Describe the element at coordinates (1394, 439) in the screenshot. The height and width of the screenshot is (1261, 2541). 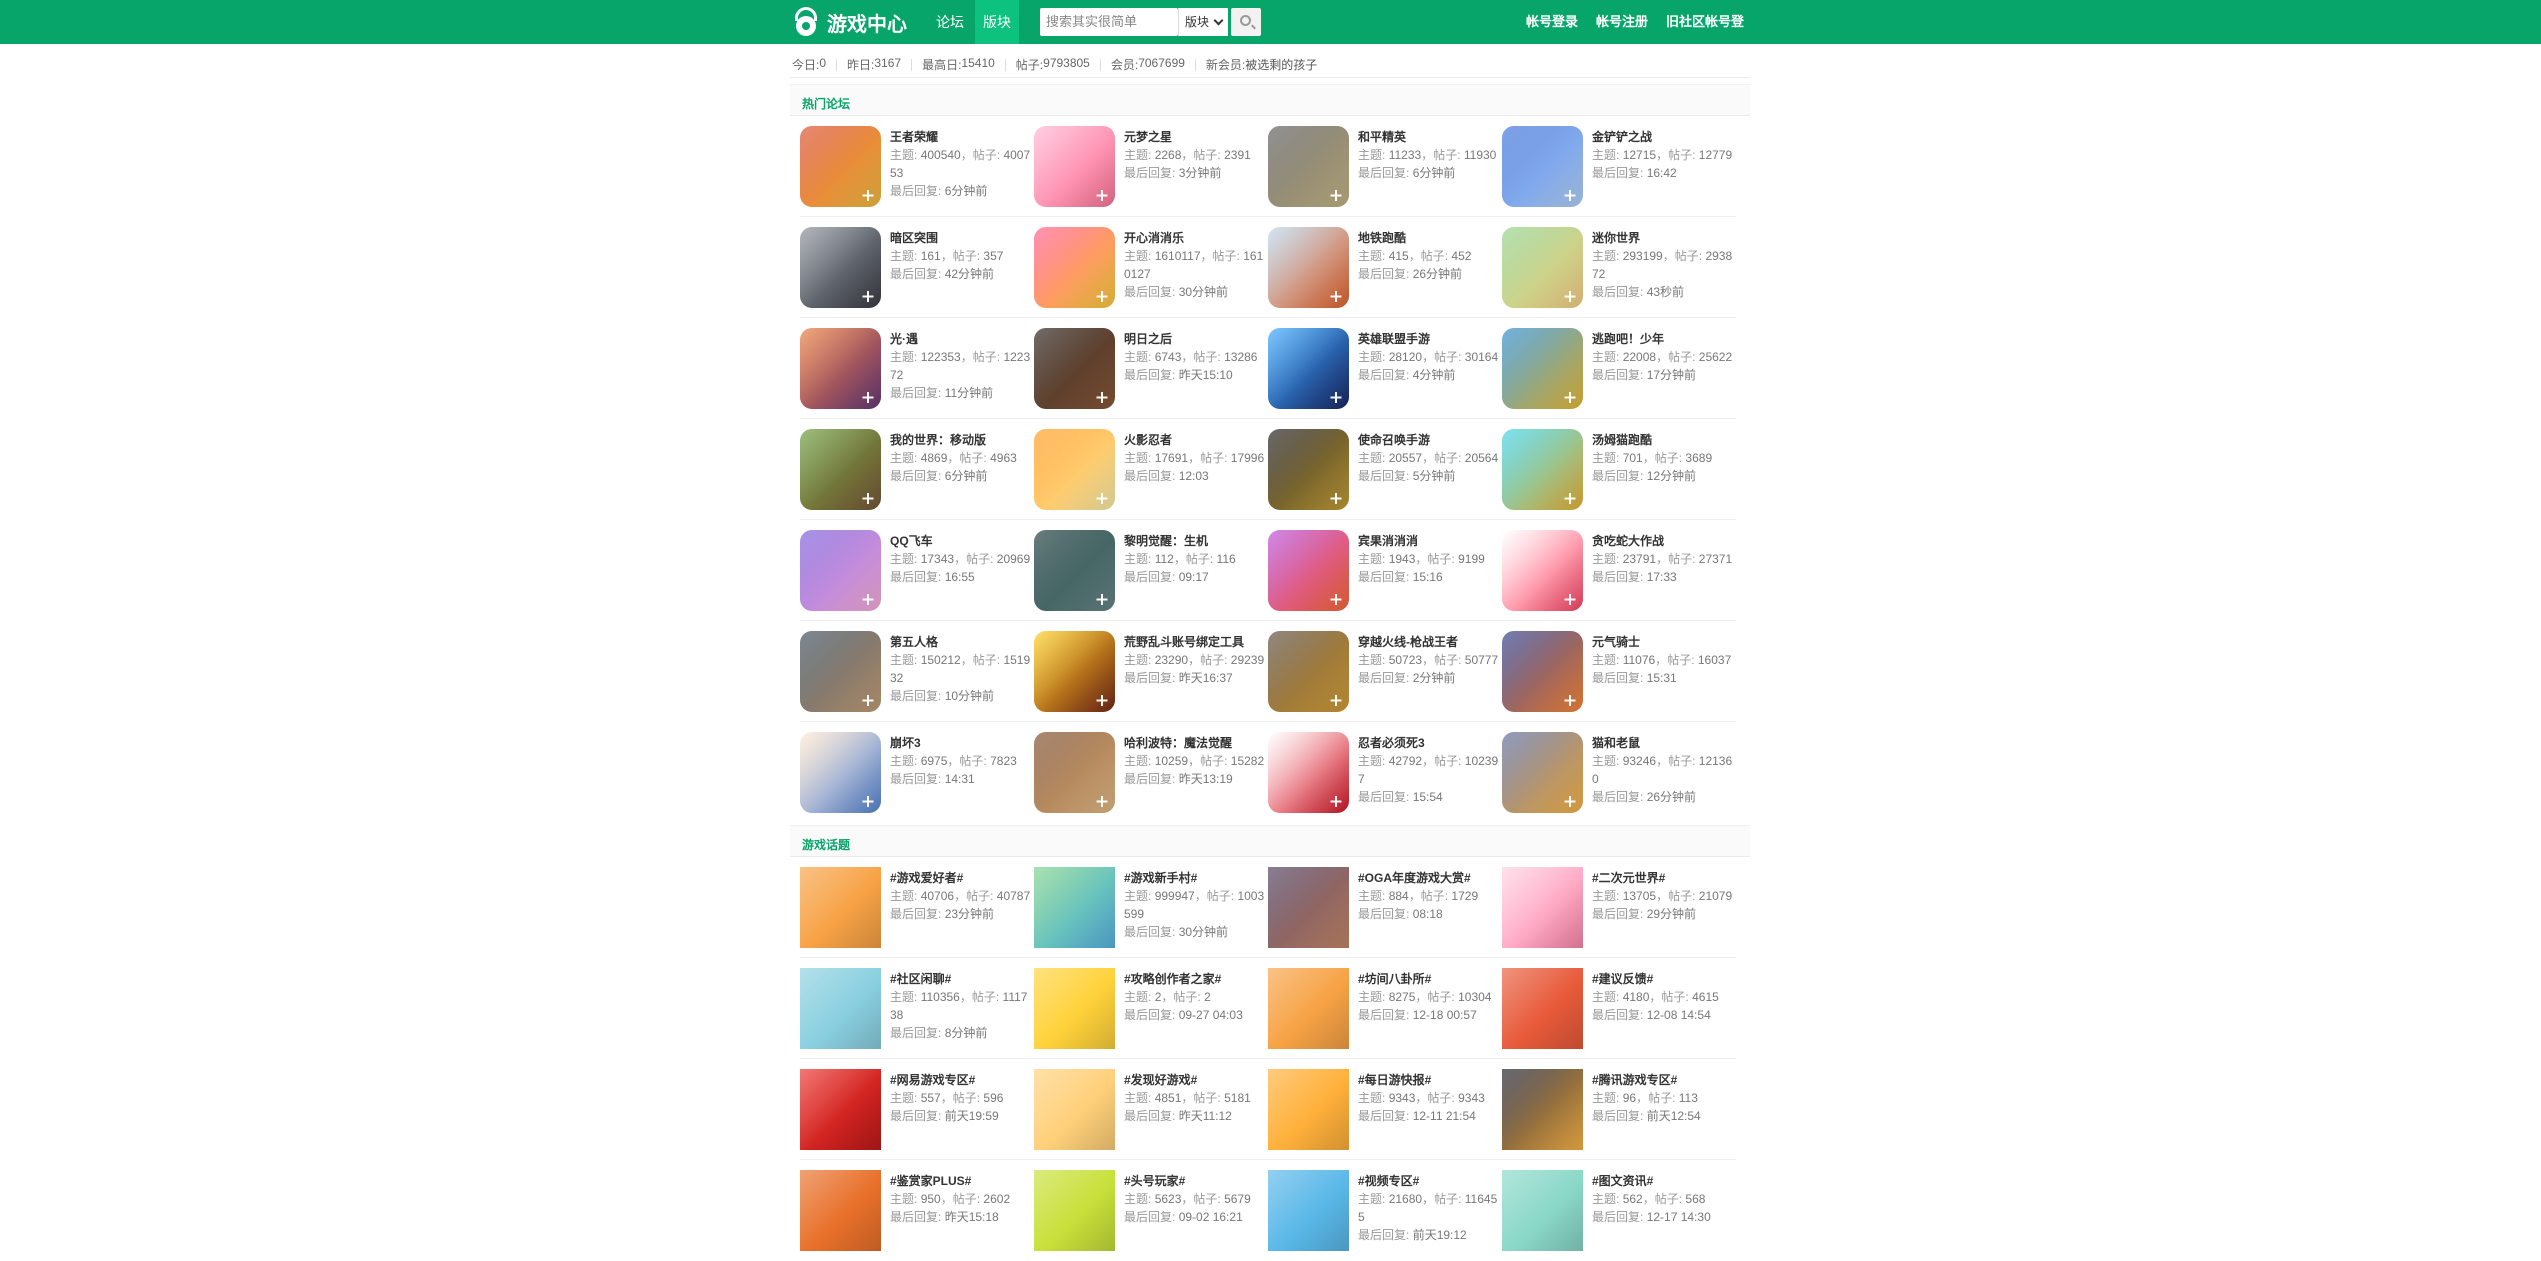
I see `forum-name: 使命召唤手游` at that location.